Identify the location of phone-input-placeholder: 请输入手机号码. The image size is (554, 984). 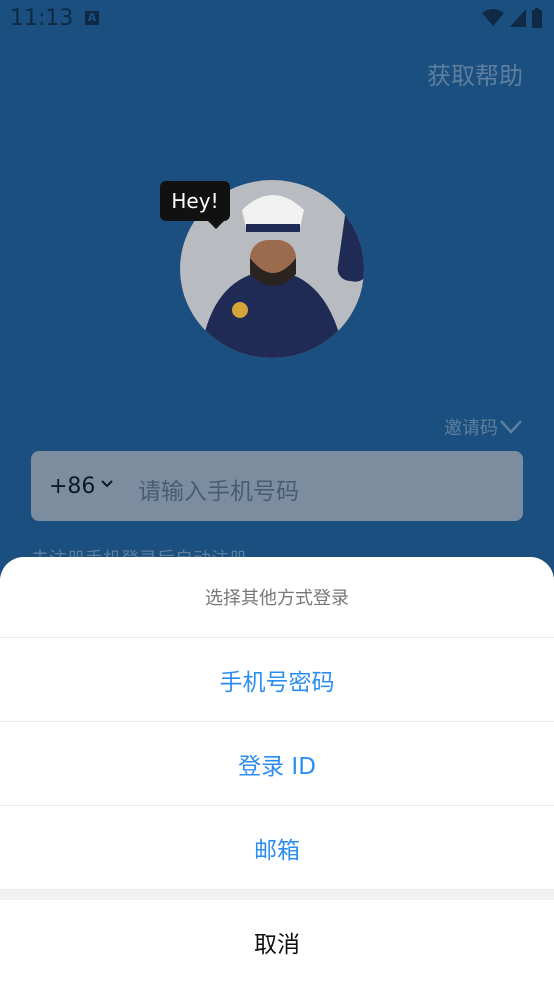
(218, 492).